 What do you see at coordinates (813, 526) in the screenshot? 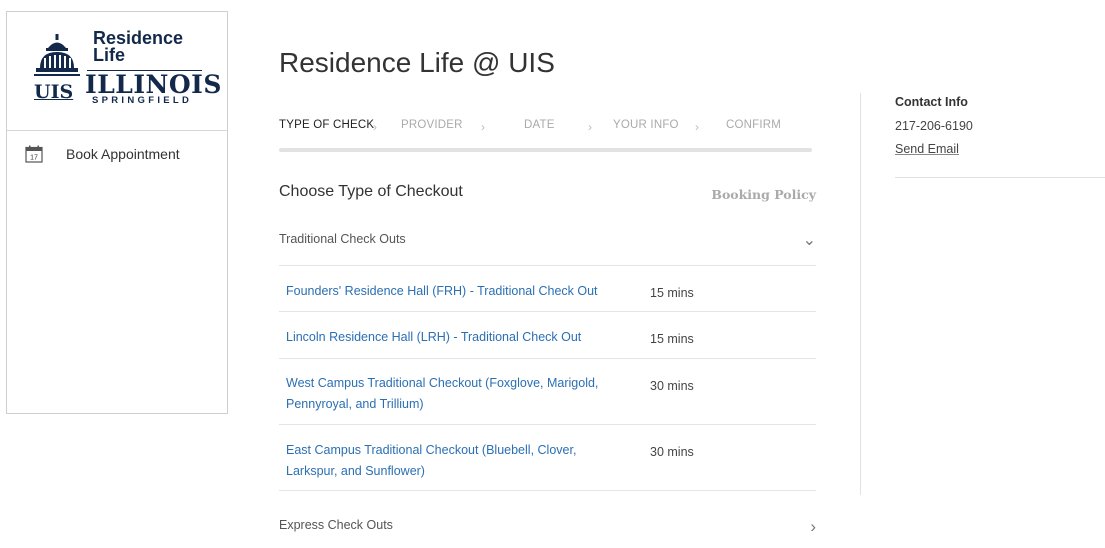
I see `chevron-right-icon: ›` at bounding box center [813, 526].